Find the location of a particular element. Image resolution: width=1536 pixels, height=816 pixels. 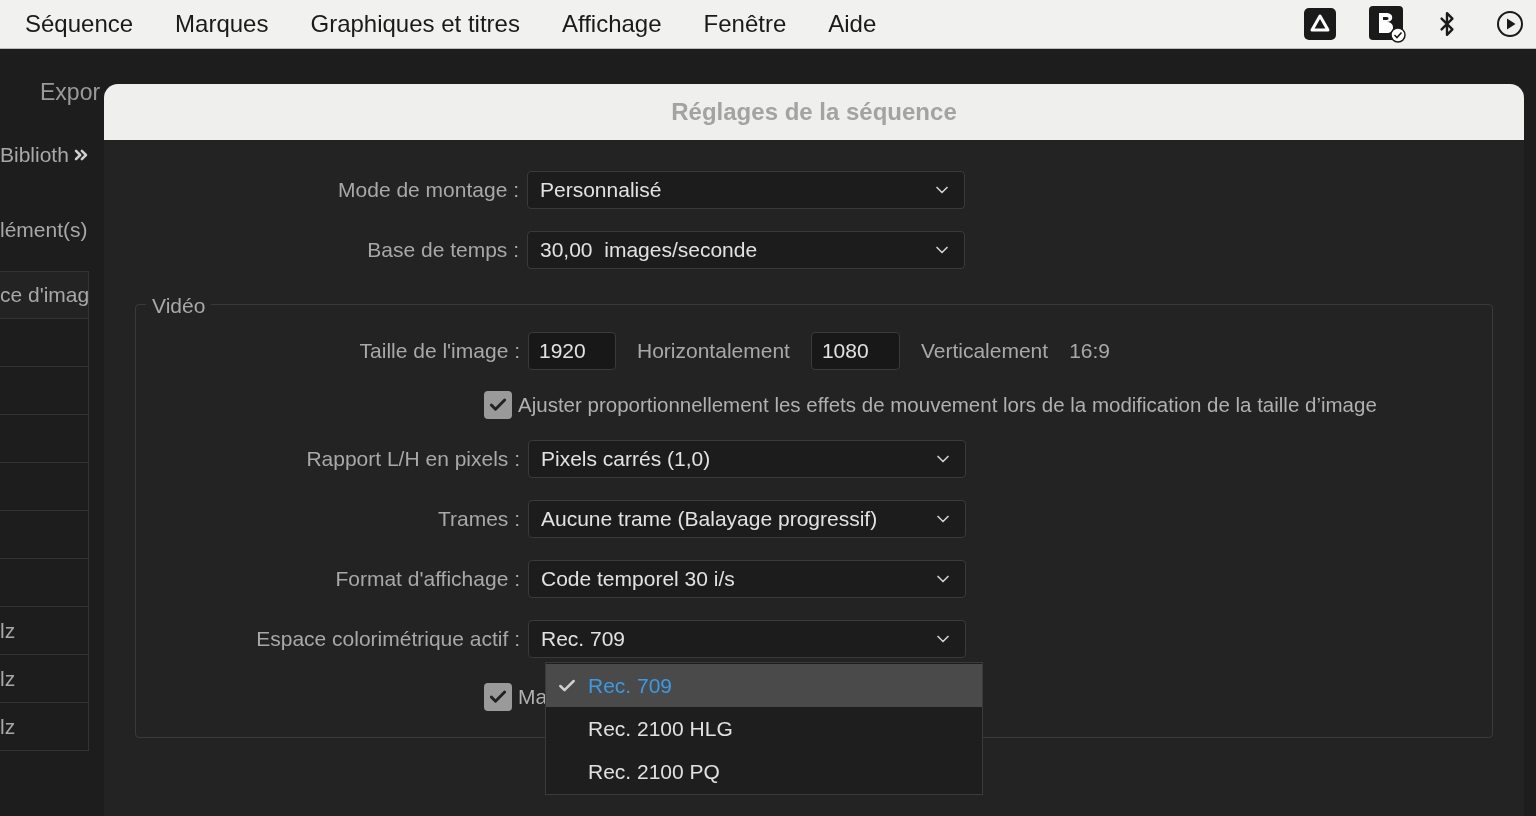

b-check-icon is located at coordinates (1387, 24).